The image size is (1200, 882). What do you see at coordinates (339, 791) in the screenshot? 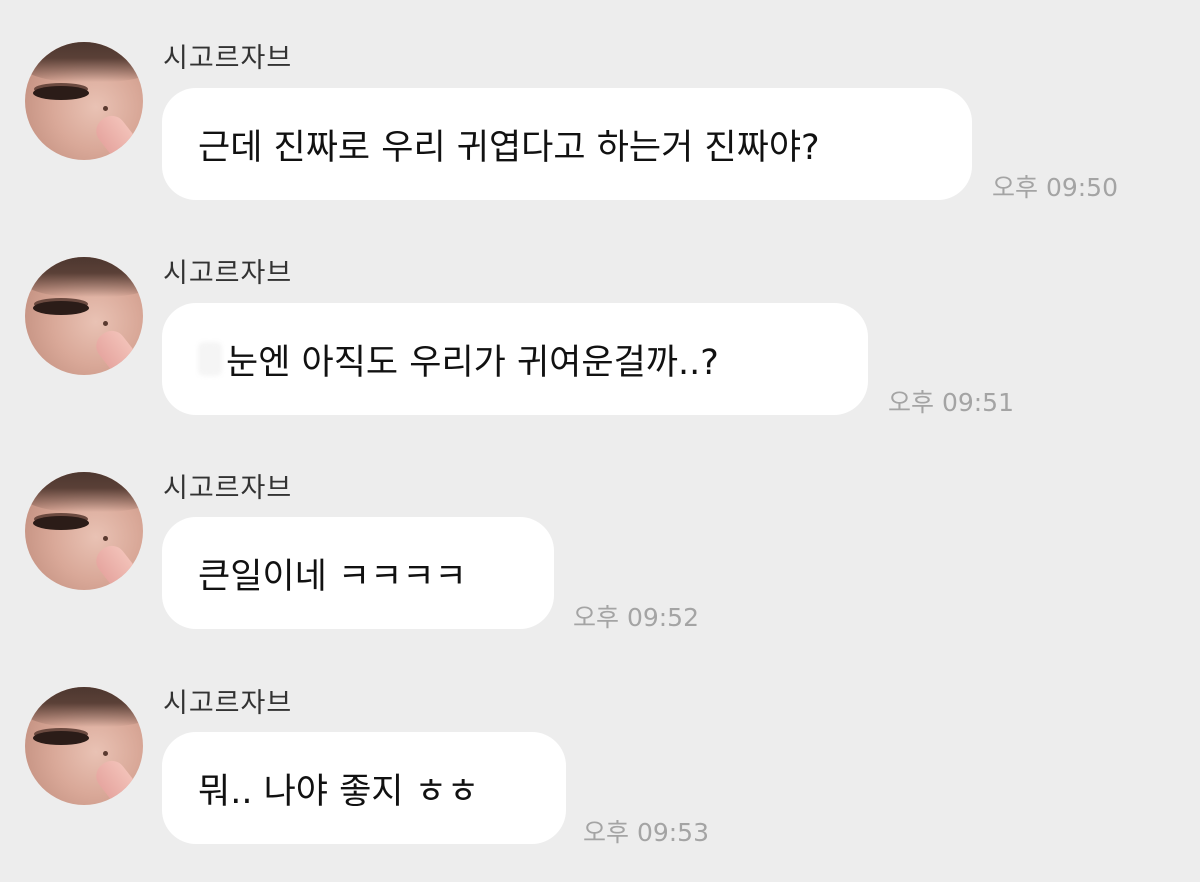
I see `message-text: 뭐.. 나야 좋지 ㅎㅎ` at bounding box center [339, 791].